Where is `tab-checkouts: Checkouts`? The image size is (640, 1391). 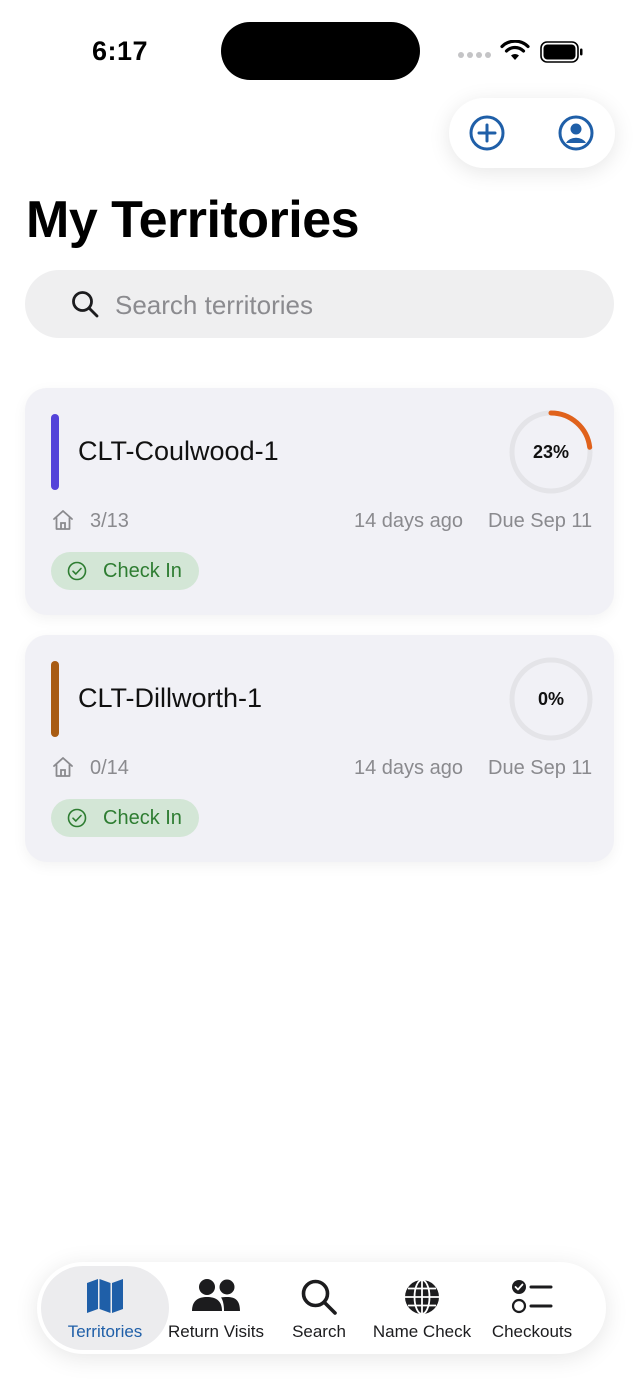 tab-checkouts: Checkouts is located at coordinates (532, 1308).